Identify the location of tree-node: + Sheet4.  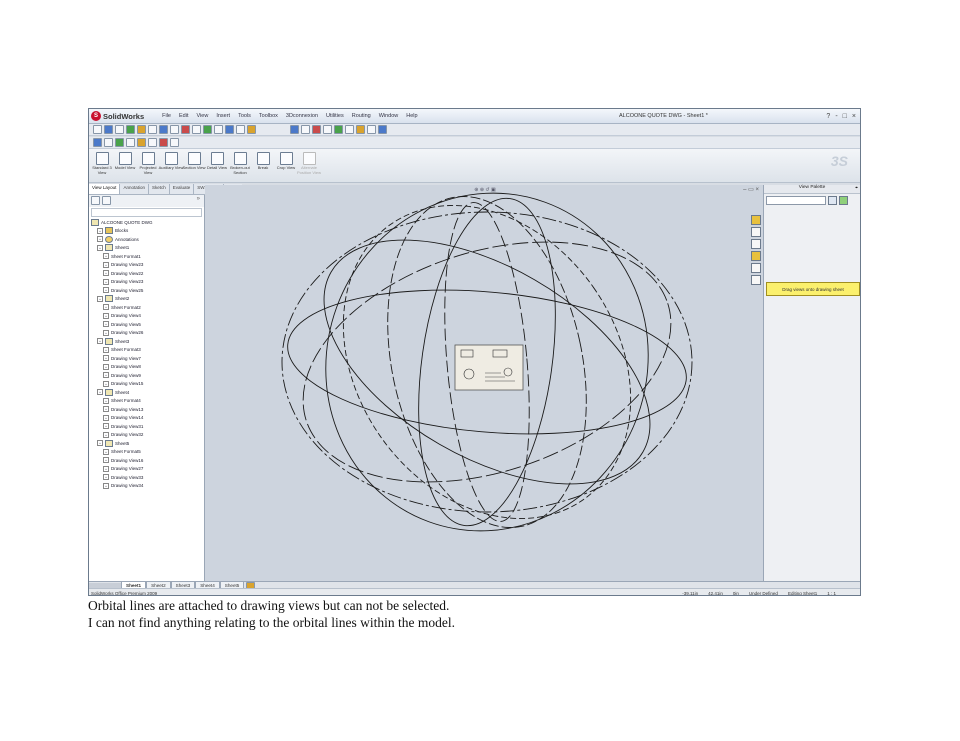
(146, 392).